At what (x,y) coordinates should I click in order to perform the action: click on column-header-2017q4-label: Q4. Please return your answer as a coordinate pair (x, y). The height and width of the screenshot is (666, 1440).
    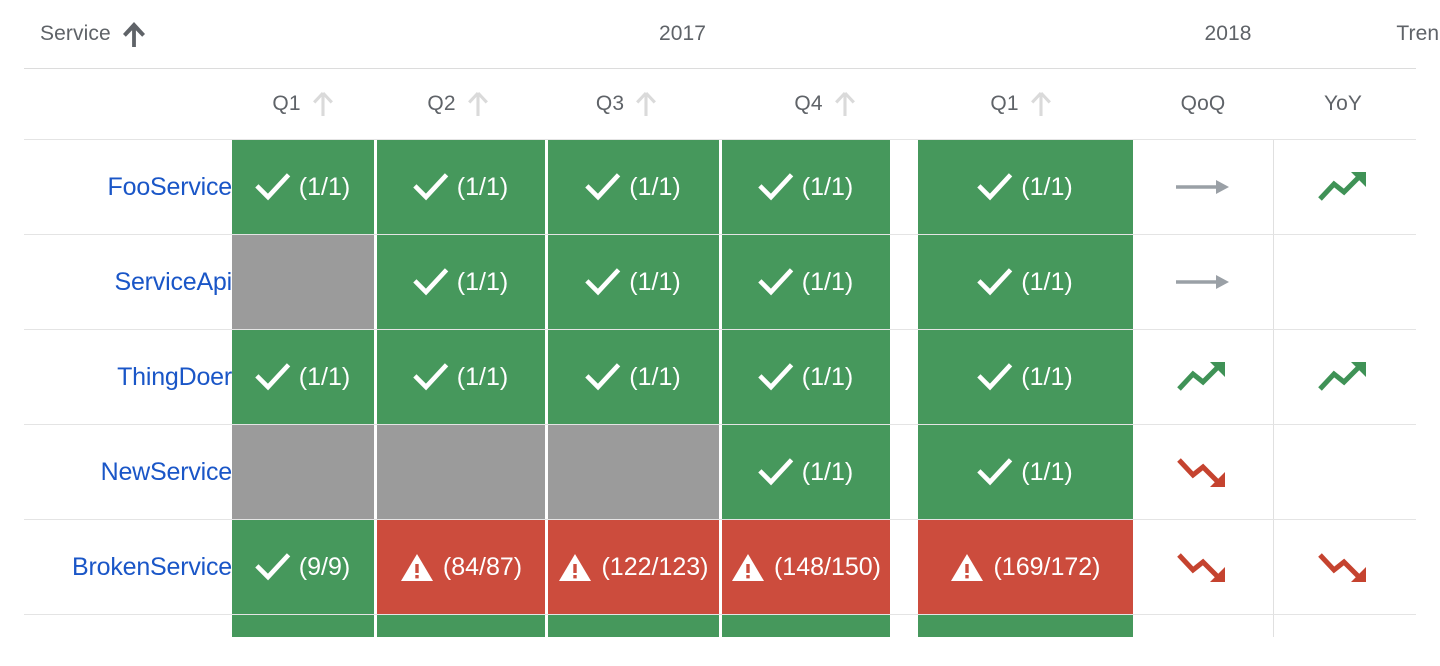
    Looking at the image, I should click on (808, 103).